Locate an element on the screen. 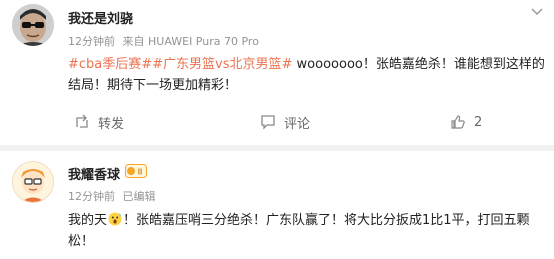  badge-level: II is located at coordinates (140, 172).